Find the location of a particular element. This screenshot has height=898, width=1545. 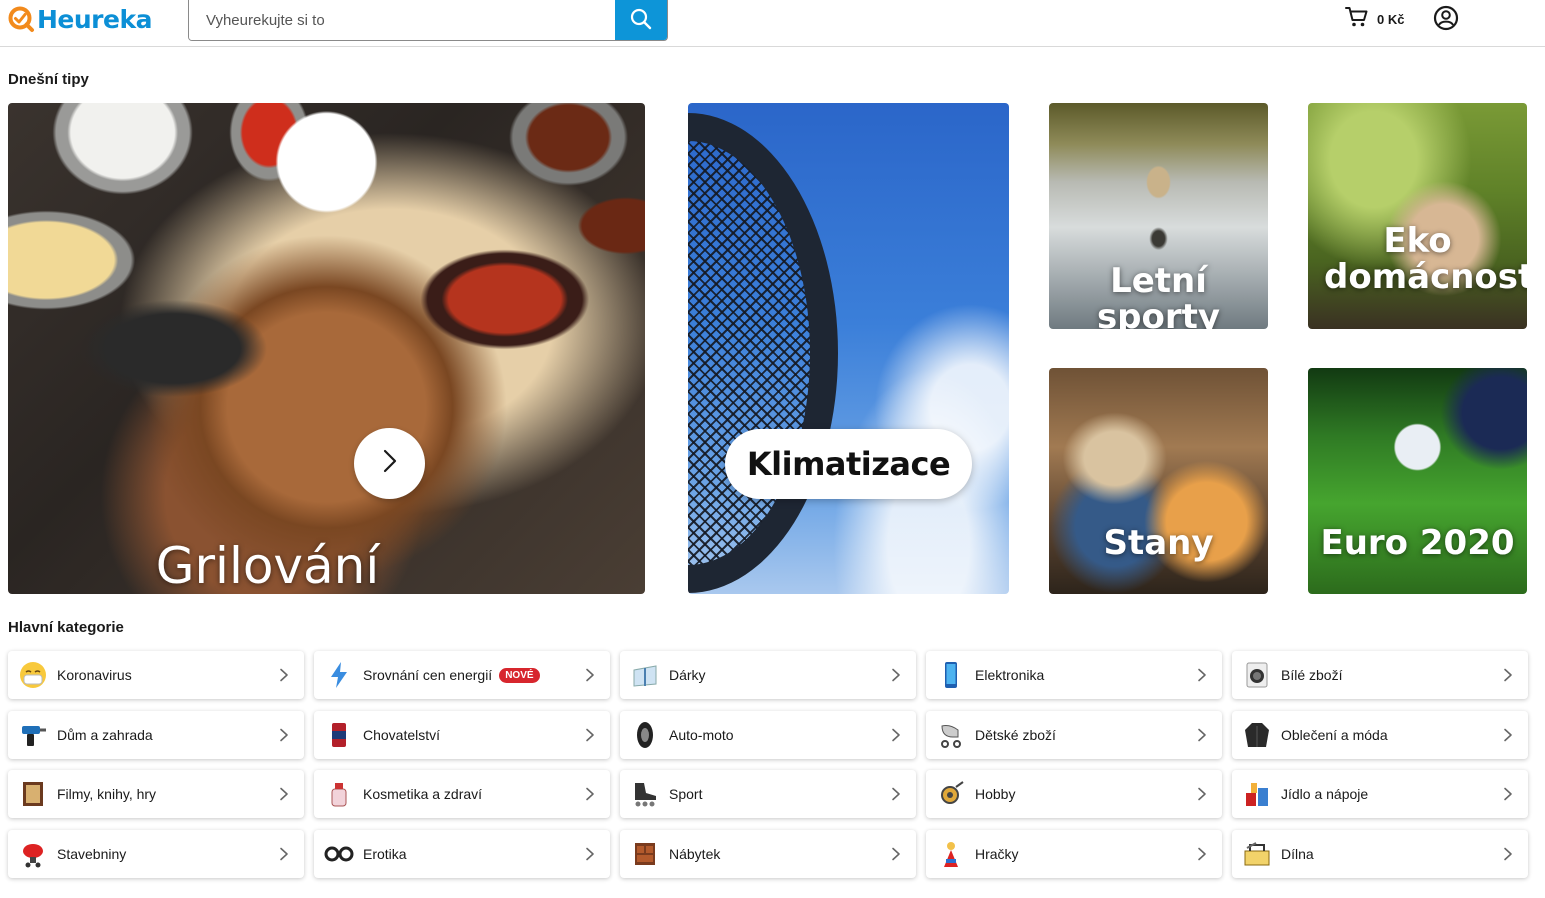

category-koronavirus: Koronavirus is located at coordinates (156, 675).